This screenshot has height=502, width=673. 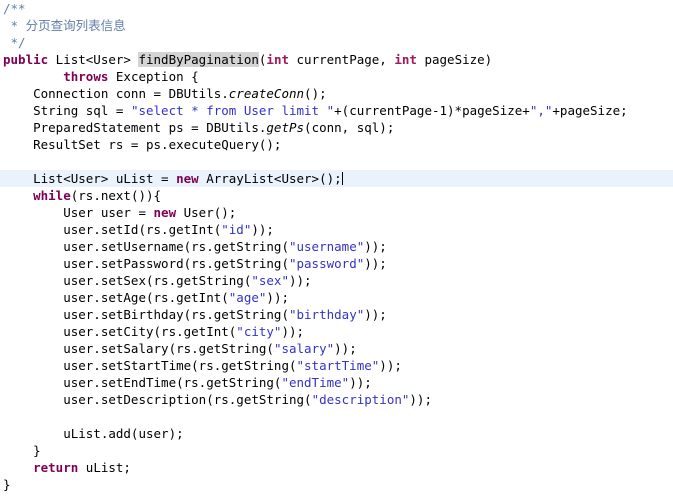 What do you see at coordinates (150, 365) in the screenshot?
I see `code-token-plain: user.setStartTime(rs.getString(` at bounding box center [150, 365].